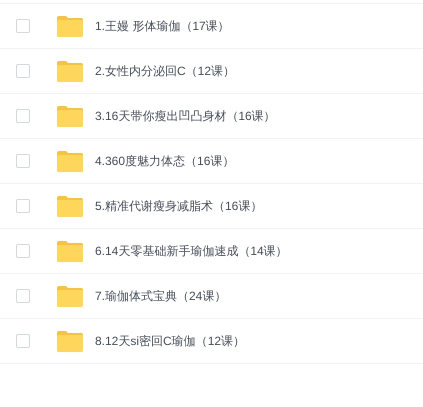 The width and height of the screenshot is (423, 407). Describe the element at coordinates (165, 71) in the screenshot. I see `folder-name: 2.女性内分泌回C（12课）` at that location.